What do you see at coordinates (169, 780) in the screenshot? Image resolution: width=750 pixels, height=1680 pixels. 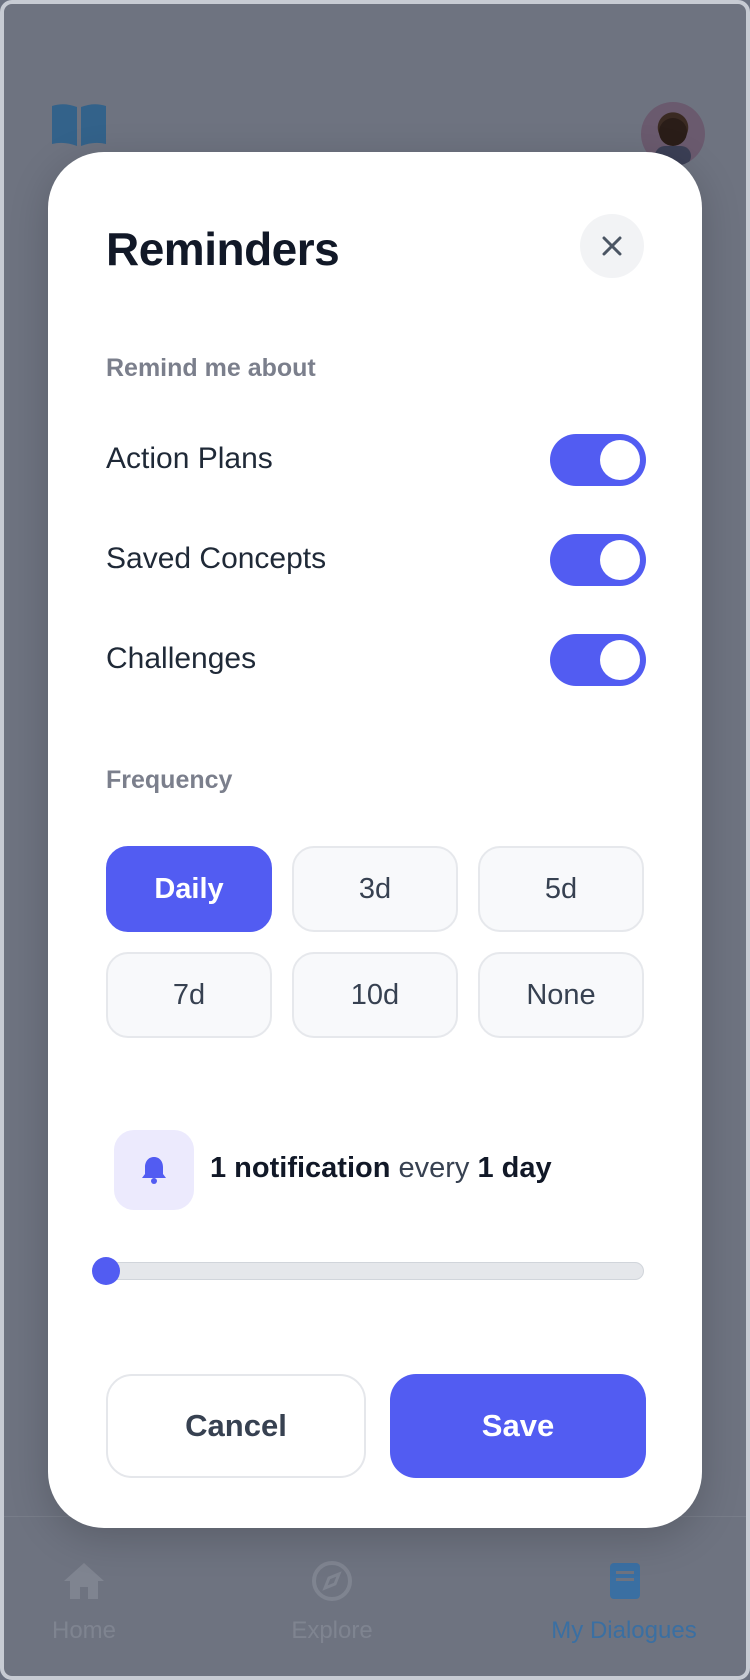 I see `frequency-label: Frequency` at bounding box center [169, 780].